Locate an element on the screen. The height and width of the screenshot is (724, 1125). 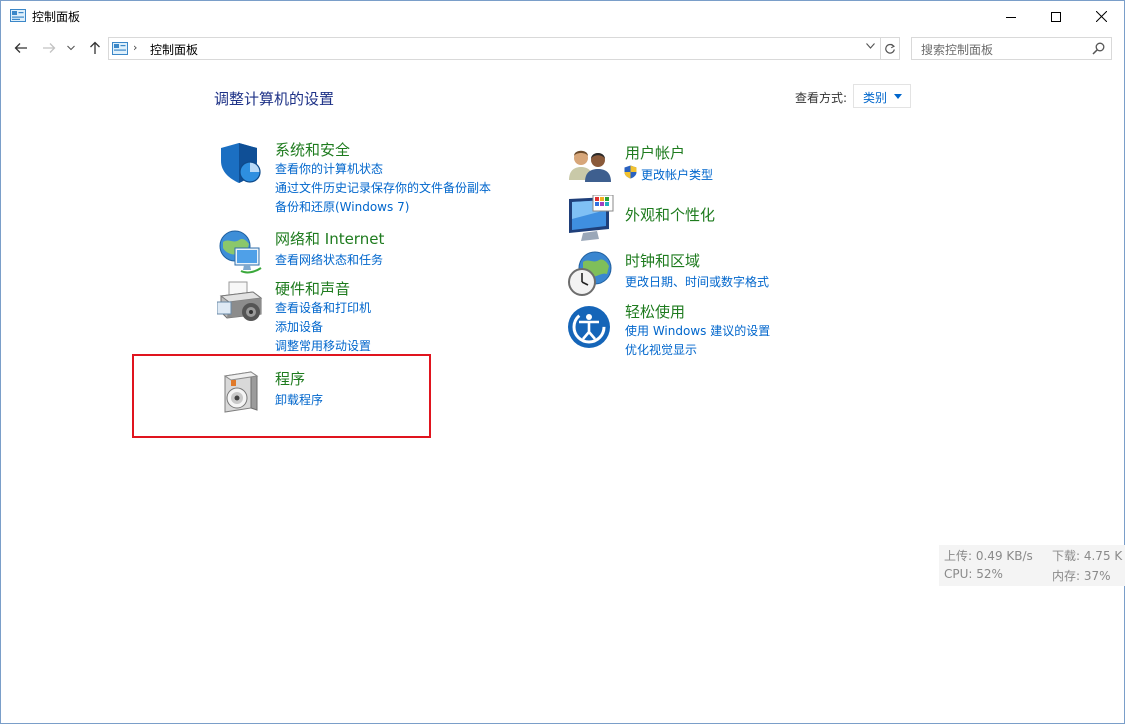
title-bar: 控制面板 is located at coordinates (562, 16).